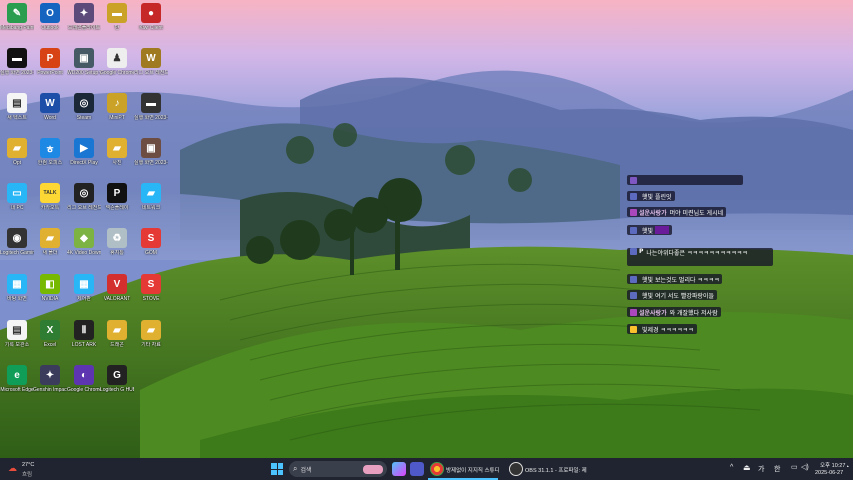 The height and width of the screenshot is (480, 853). Describe the element at coordinates (672, 295) in the screenshot. I see `chat-message: 햇빛 여기 서도 빨강파랑이들` at that location.